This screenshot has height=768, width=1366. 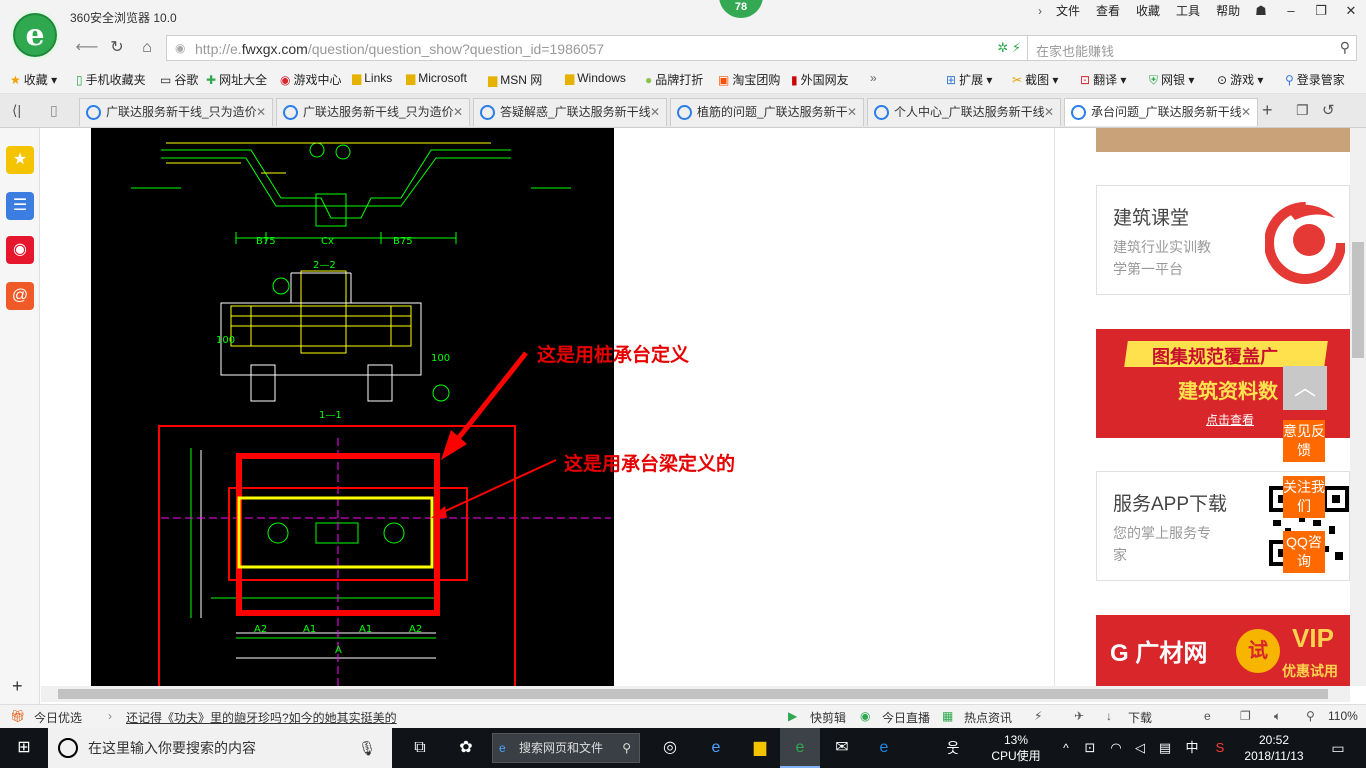 I want to click on keyboard-icon: ▤, so click(x=1165, y=748).